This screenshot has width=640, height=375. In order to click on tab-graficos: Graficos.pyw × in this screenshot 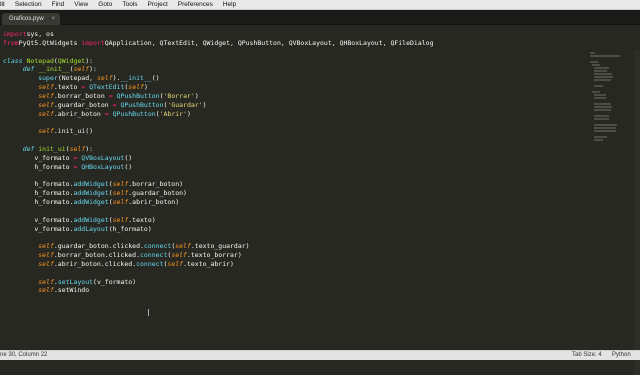, I will do `click(31, 19)`.